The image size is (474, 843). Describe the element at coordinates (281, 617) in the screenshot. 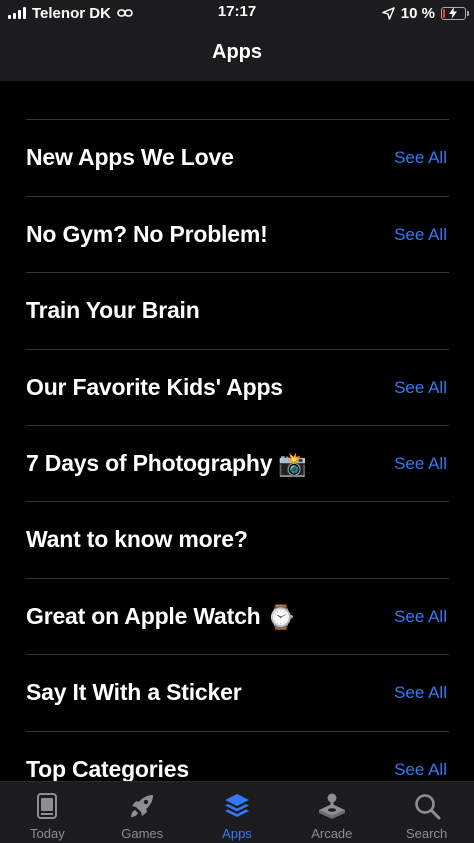

I see `watch-icon: ⌚` at that location.